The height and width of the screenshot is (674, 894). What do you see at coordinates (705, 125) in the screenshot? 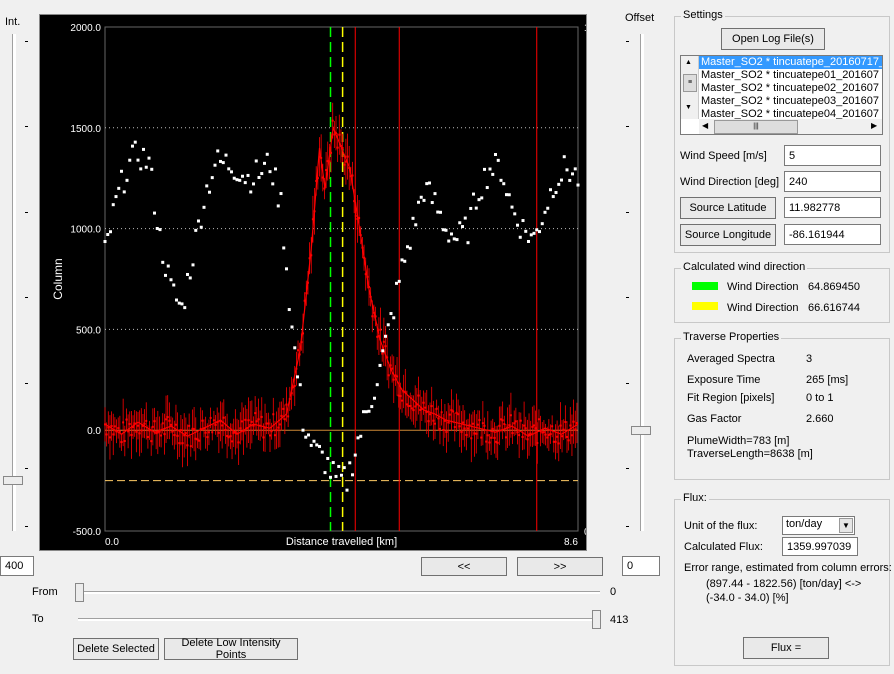
I see `scroll-left-icon: ◀` at bounding box center [705, 125].